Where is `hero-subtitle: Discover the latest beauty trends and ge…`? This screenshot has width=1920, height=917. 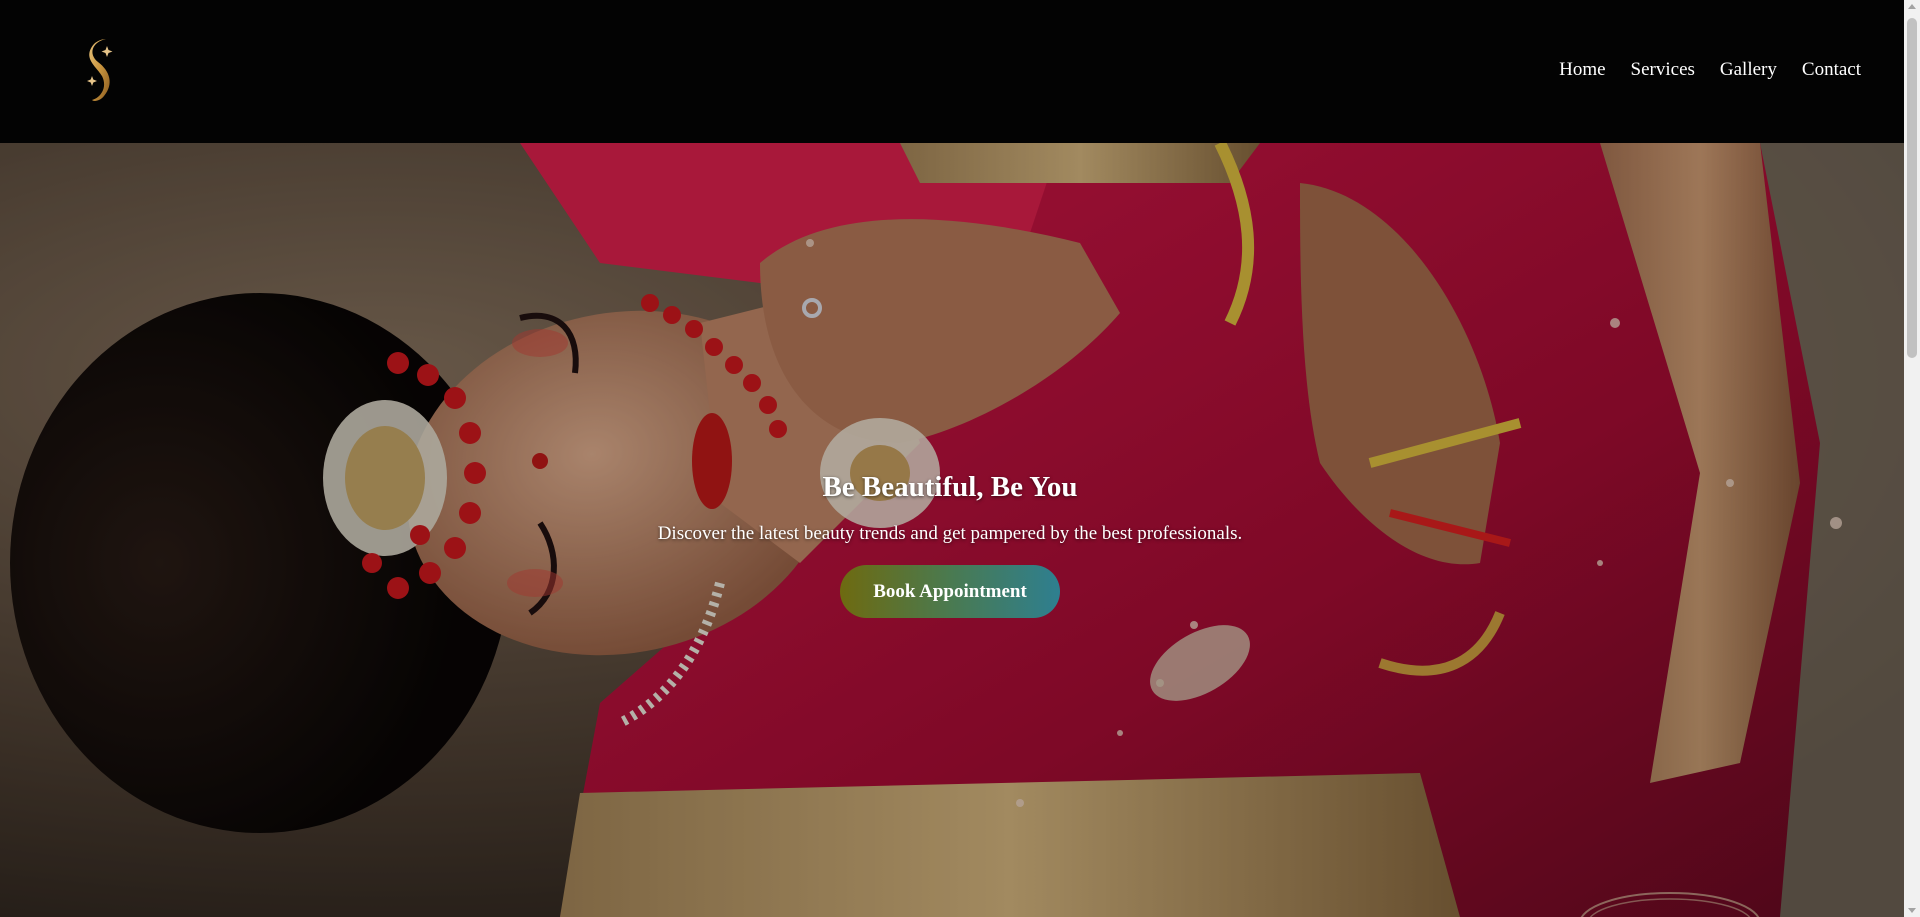
hero-subtitle: Discover the latest beauty trends and ge… is located at coordinates (950, 533).